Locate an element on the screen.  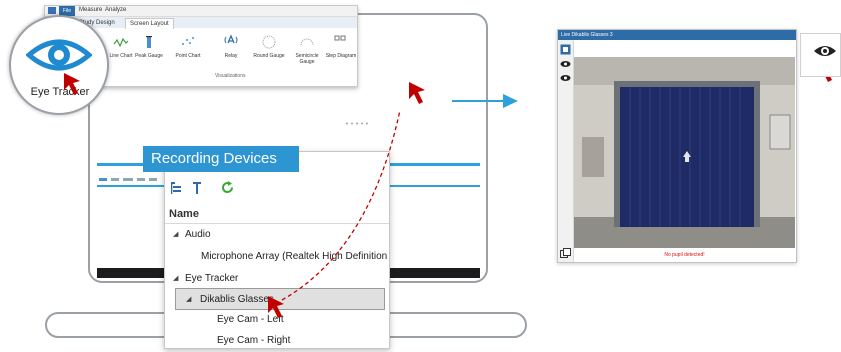
flow-arrow-head is located at coordinates (510, 101).